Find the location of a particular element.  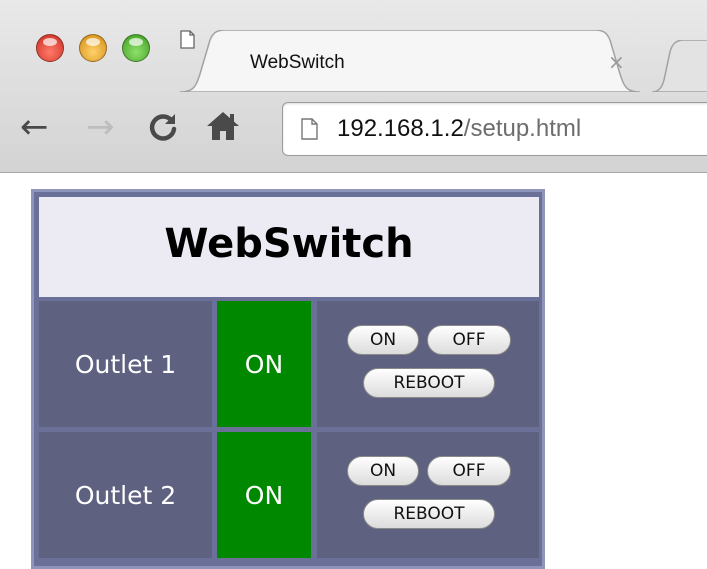

page-info-icon is located at coordinates (309, 129).